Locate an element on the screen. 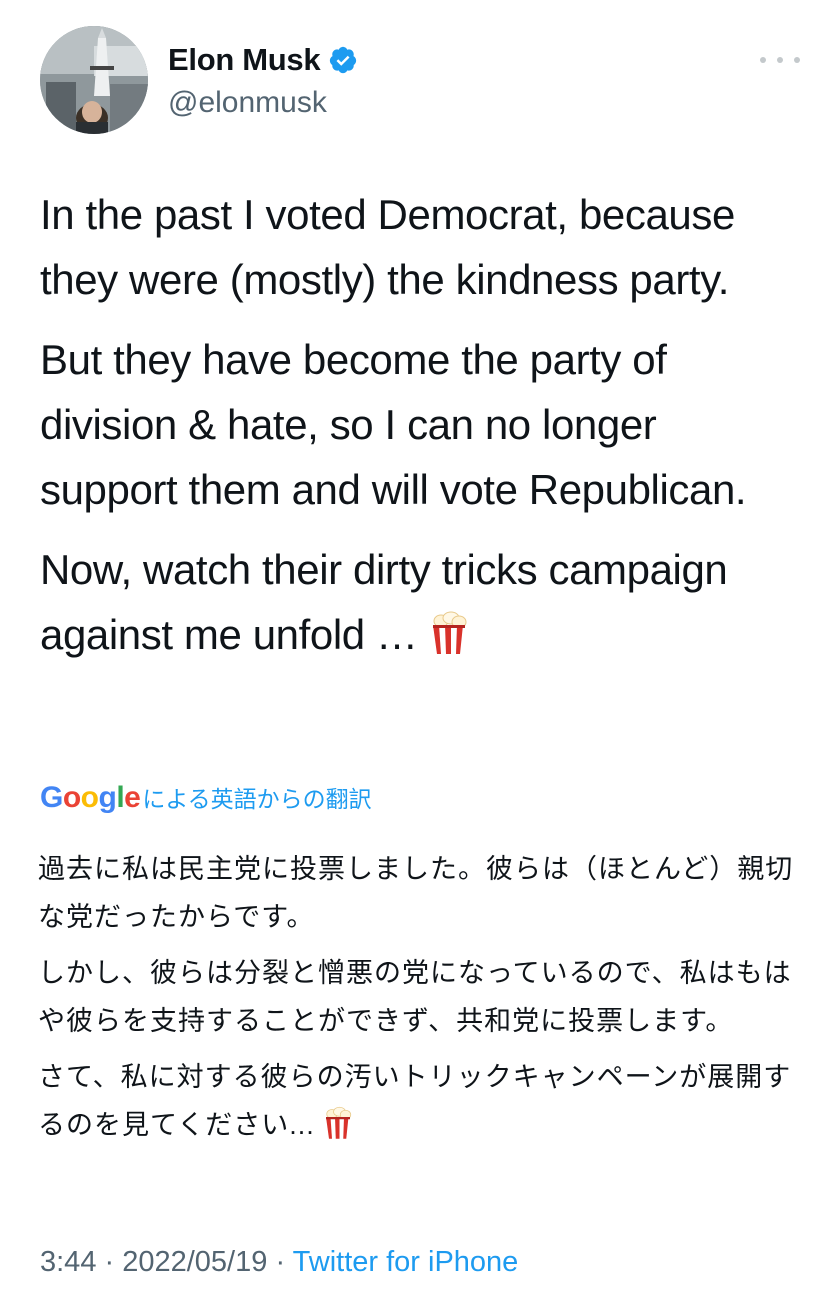 The height and width of the screenshot is (1300, 828). tweet-meta: 3:44 · 2022/05/19 · Twitter for iPhone is located at coordinates (279, 1262).